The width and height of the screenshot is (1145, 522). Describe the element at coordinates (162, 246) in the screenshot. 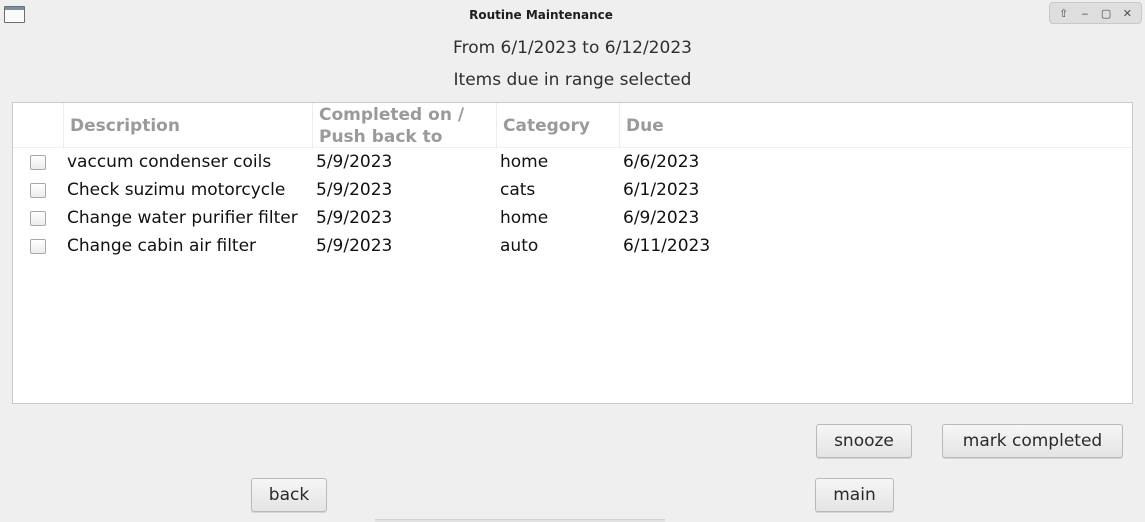

I see `row-description: Change cabin air filter` at that location.